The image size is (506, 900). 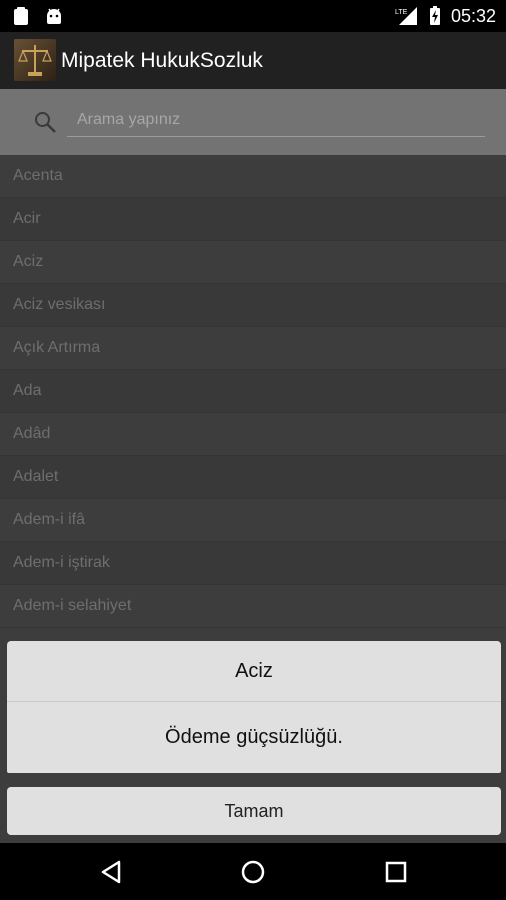 What do you see at coordinates (254, 707) in the screenshot?
I see `definition-dialog: Aciz Ödeme güçsüzlüğü.` at bounding box center [254, 707].